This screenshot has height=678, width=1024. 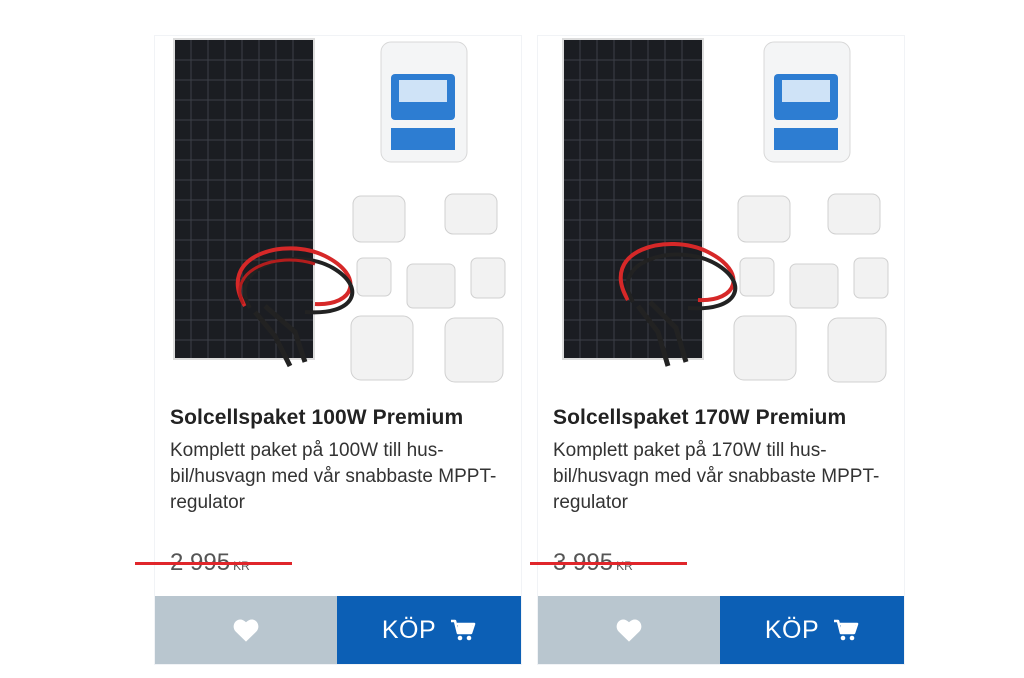 What do you see at coordinates (316, 418) in the screenshot?
I see `product-title: Solcellspaket 100W Premium` at bounding box center [316, 418].